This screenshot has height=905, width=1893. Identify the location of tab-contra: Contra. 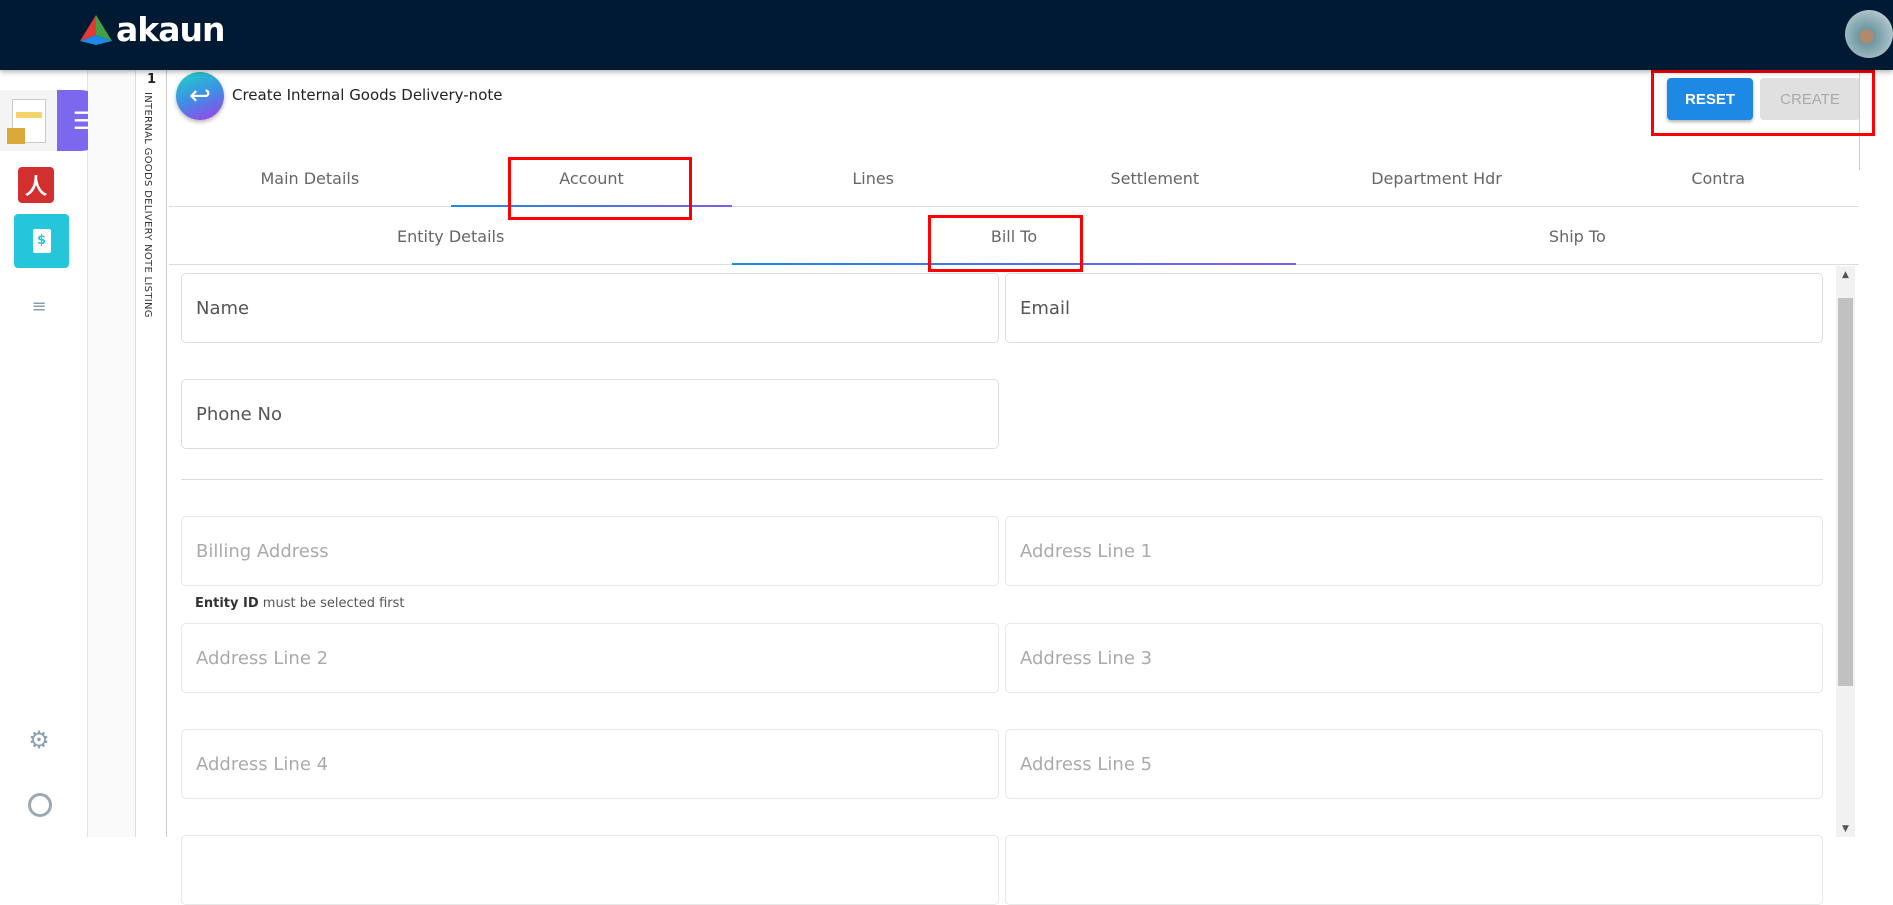
(1718, 178).